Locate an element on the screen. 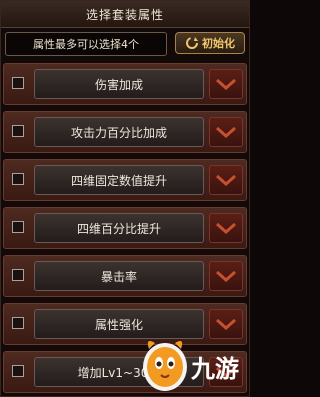 The width and height of the screenshot is (320, 397). watermark-text: 九游 is located at coordinates (214, 369).